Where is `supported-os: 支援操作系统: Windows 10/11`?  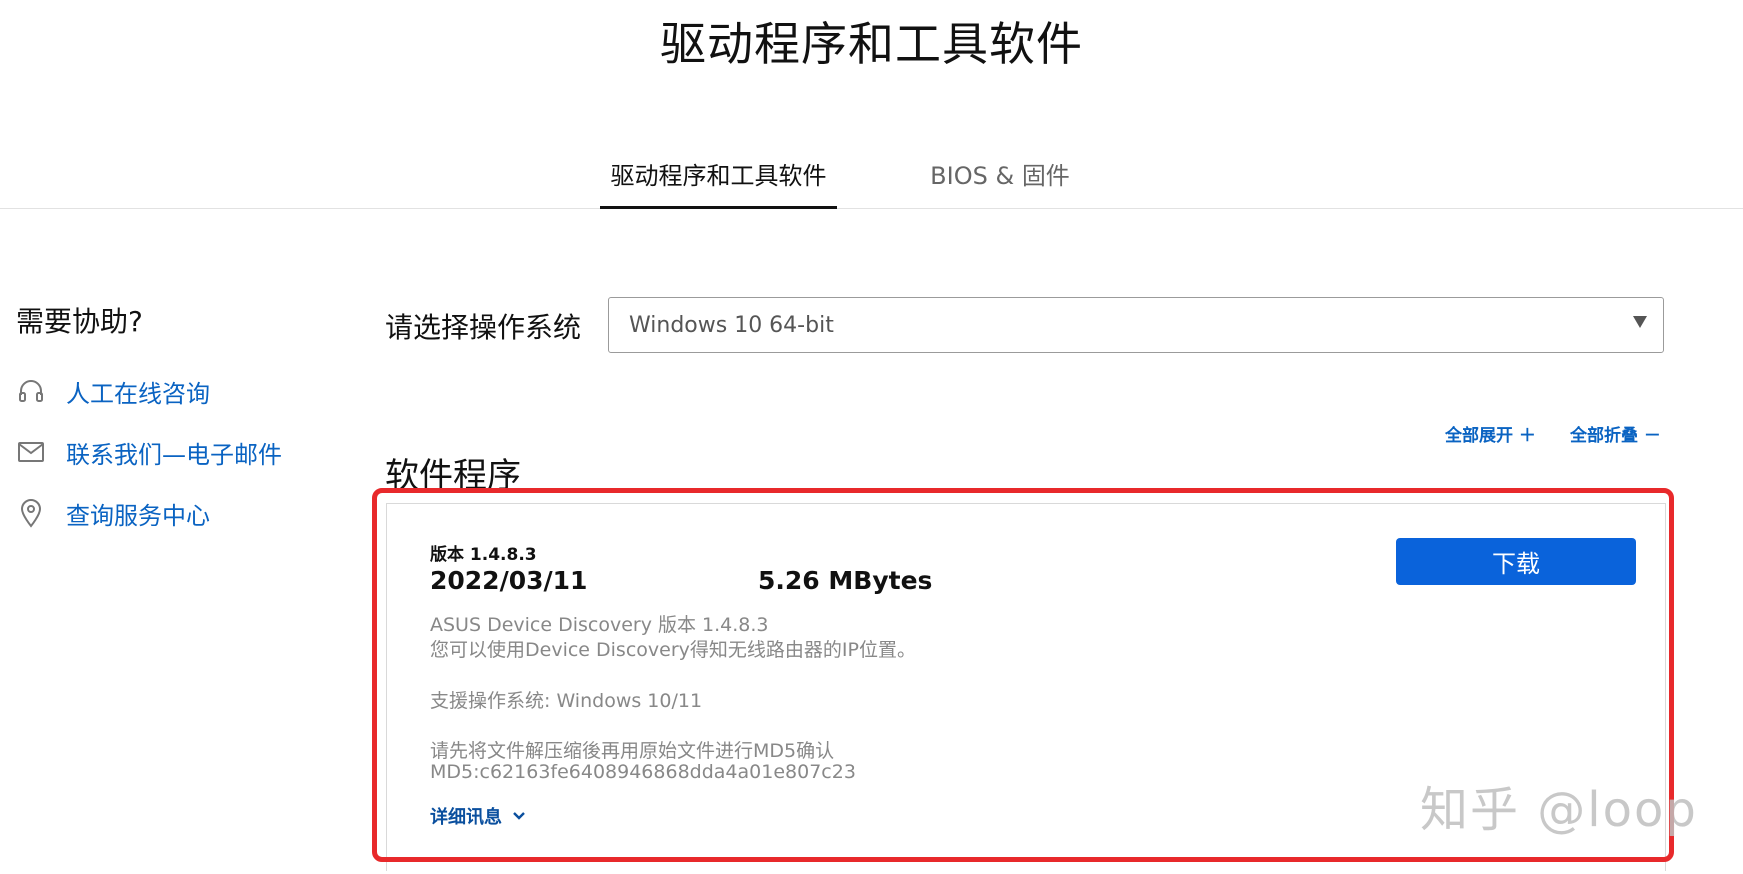 supported-os: 支援操作系统: Windows 10/11 is located at coordinates (566, 701).